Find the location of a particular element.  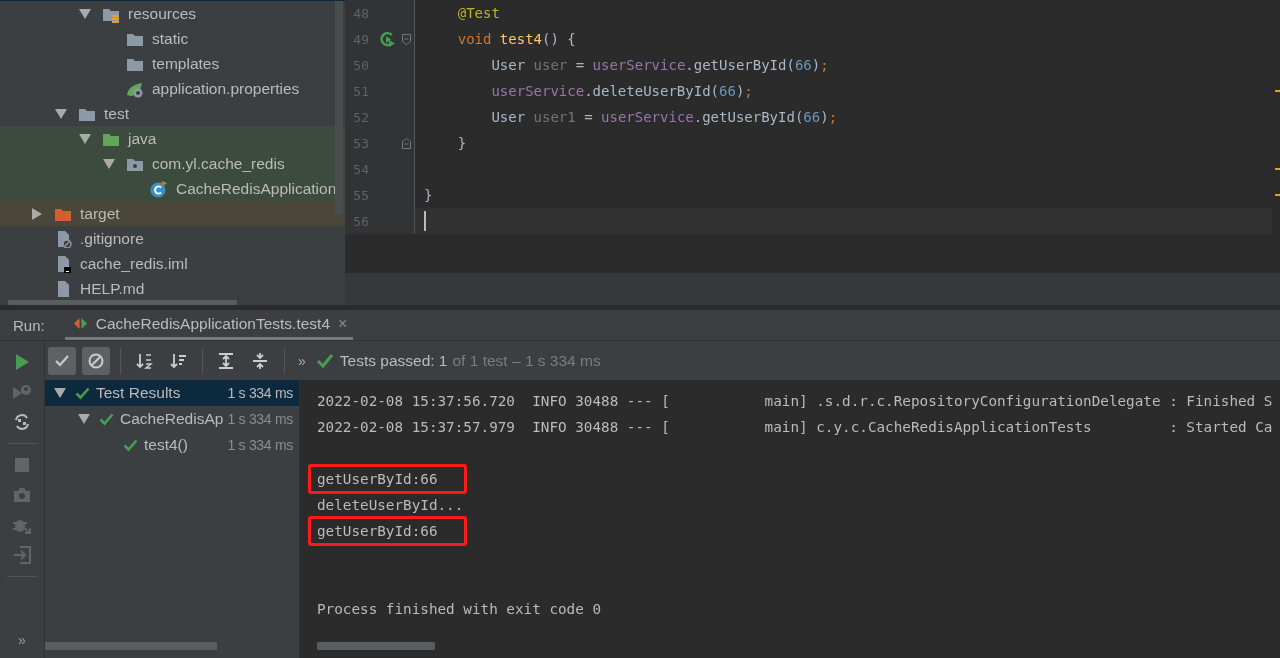

expand-all-icon is located at coordinates (226, 360).